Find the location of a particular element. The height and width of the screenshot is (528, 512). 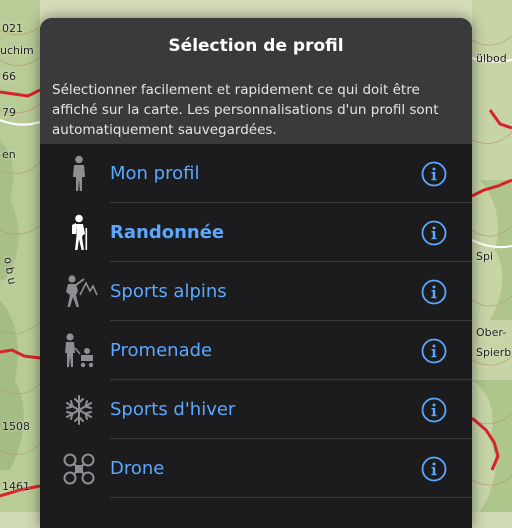

profile-label: Sports d'hiver is located at coordinates (173, 409).